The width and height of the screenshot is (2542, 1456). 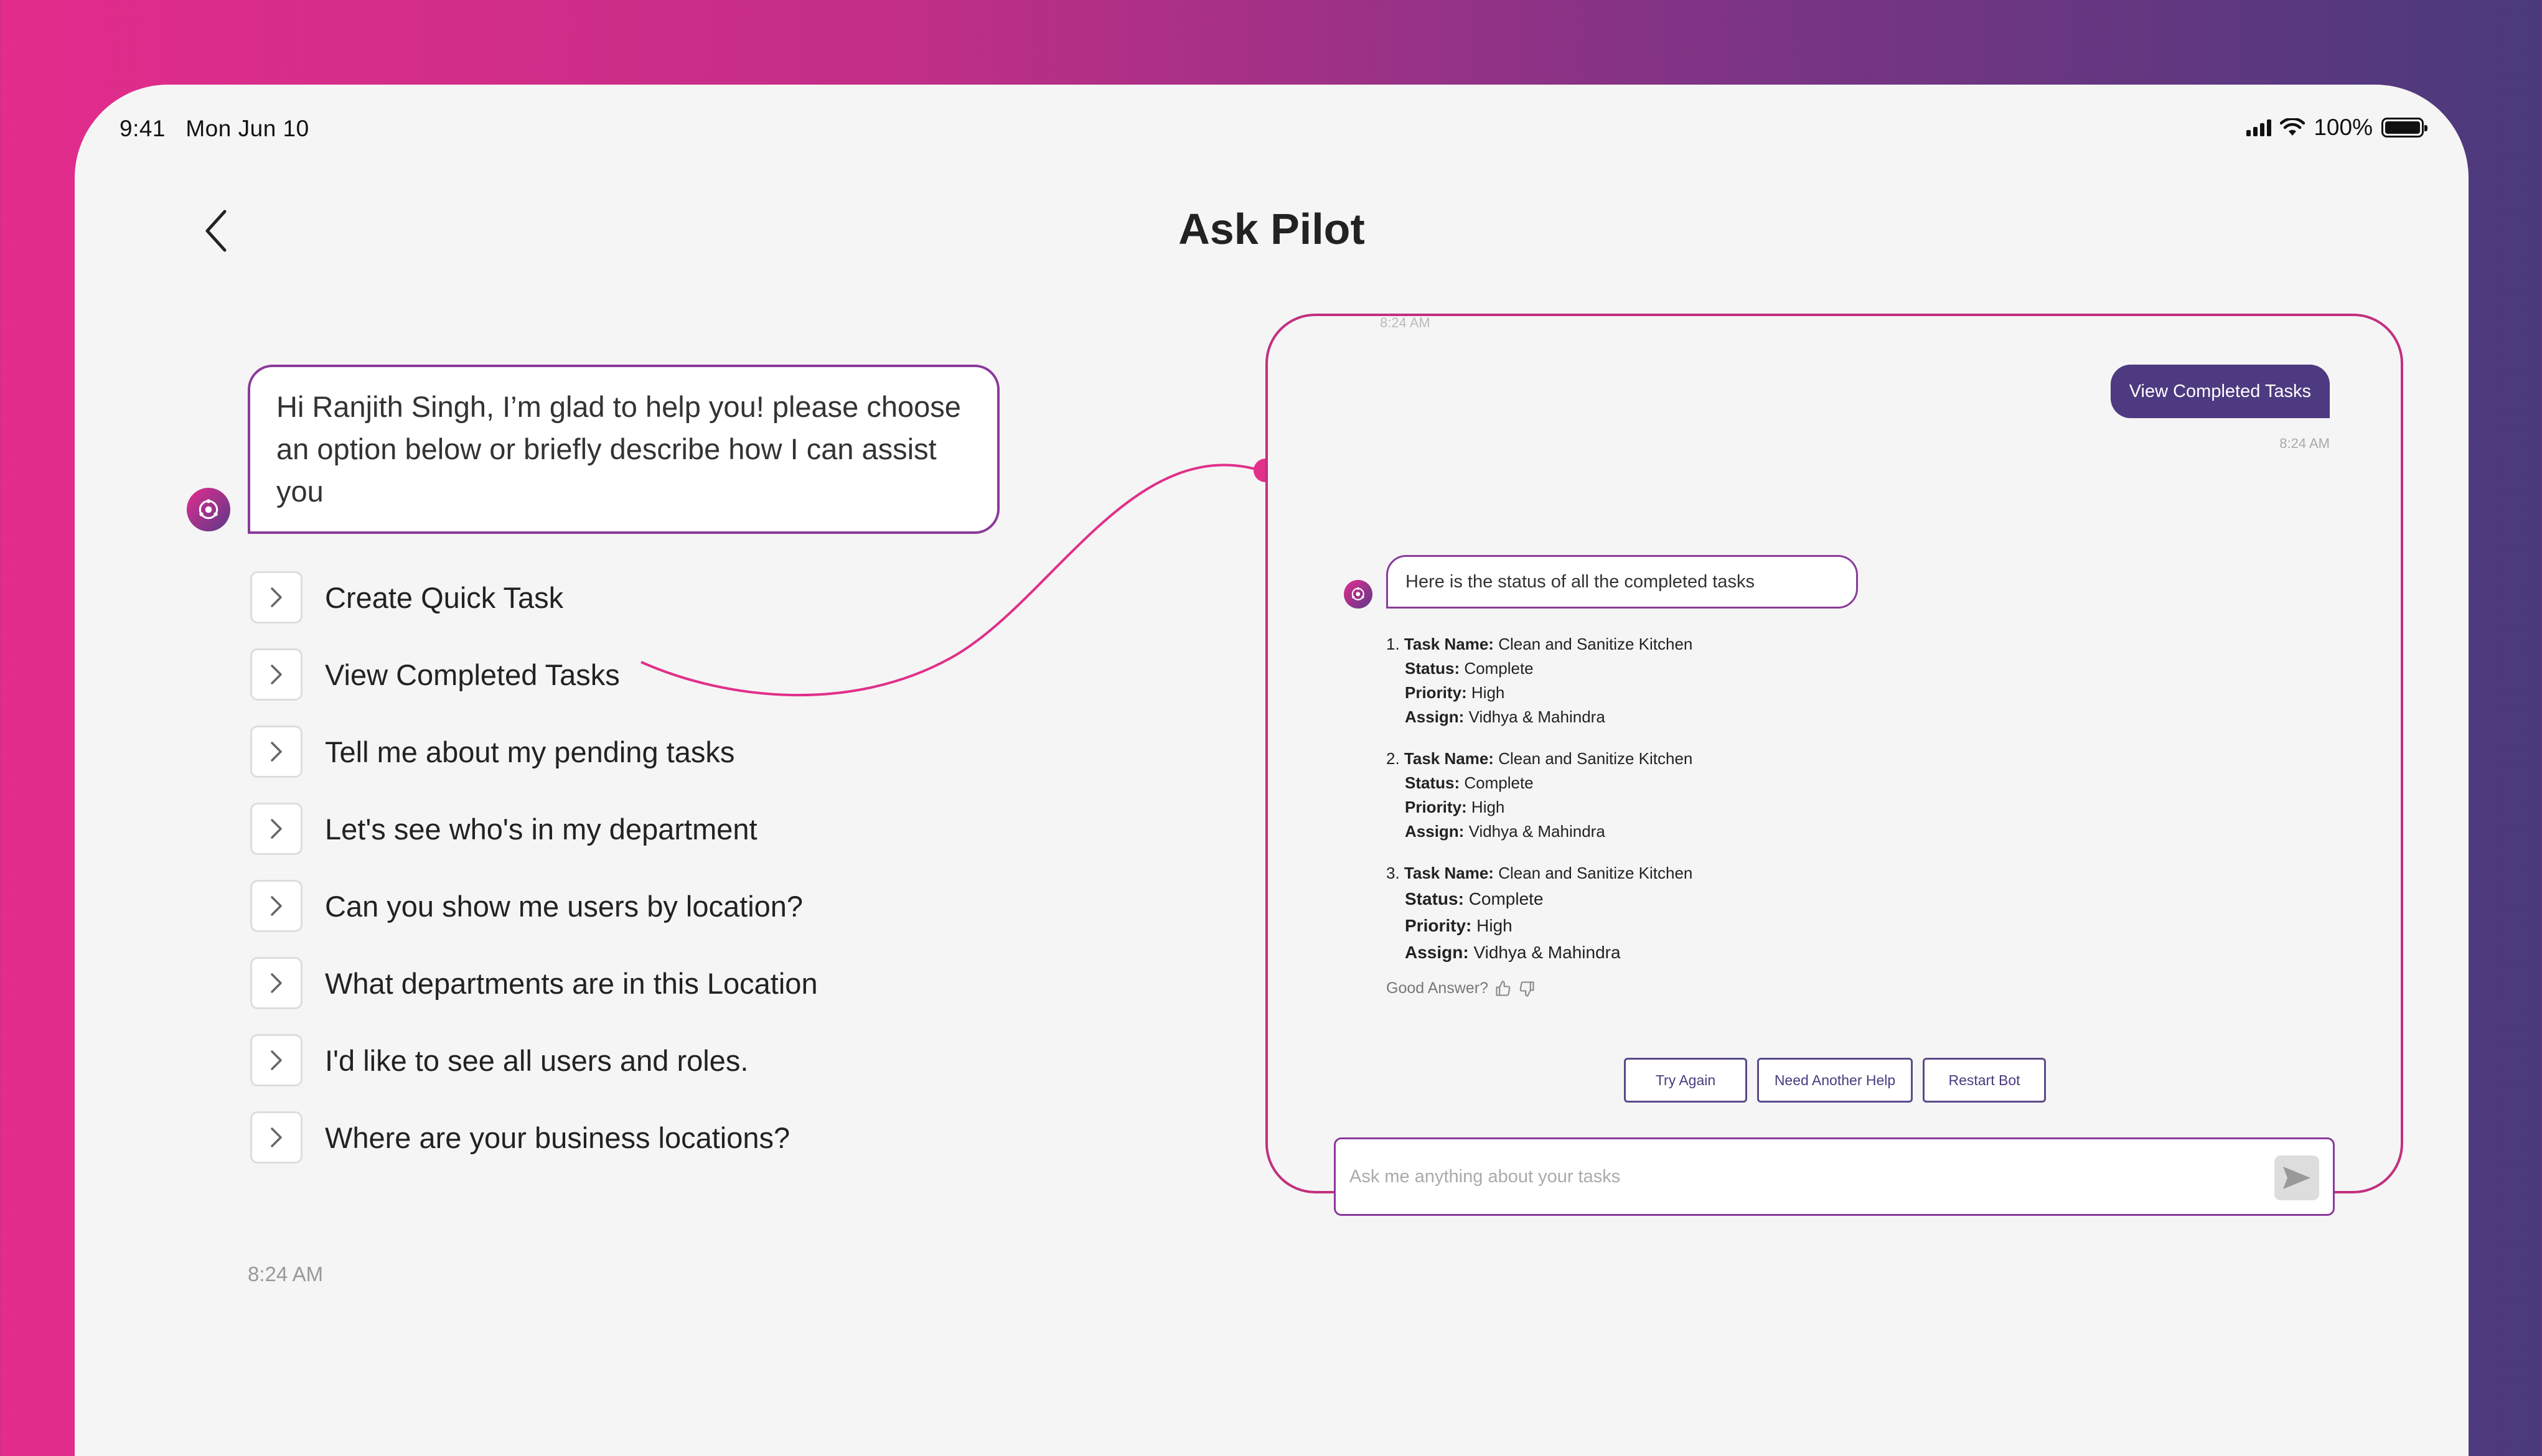 What do you see at coordinates (1405, 322) in the screenshot?
I see `panel-timestamp: 8:24 AM` at bounding box center [1405, 322].